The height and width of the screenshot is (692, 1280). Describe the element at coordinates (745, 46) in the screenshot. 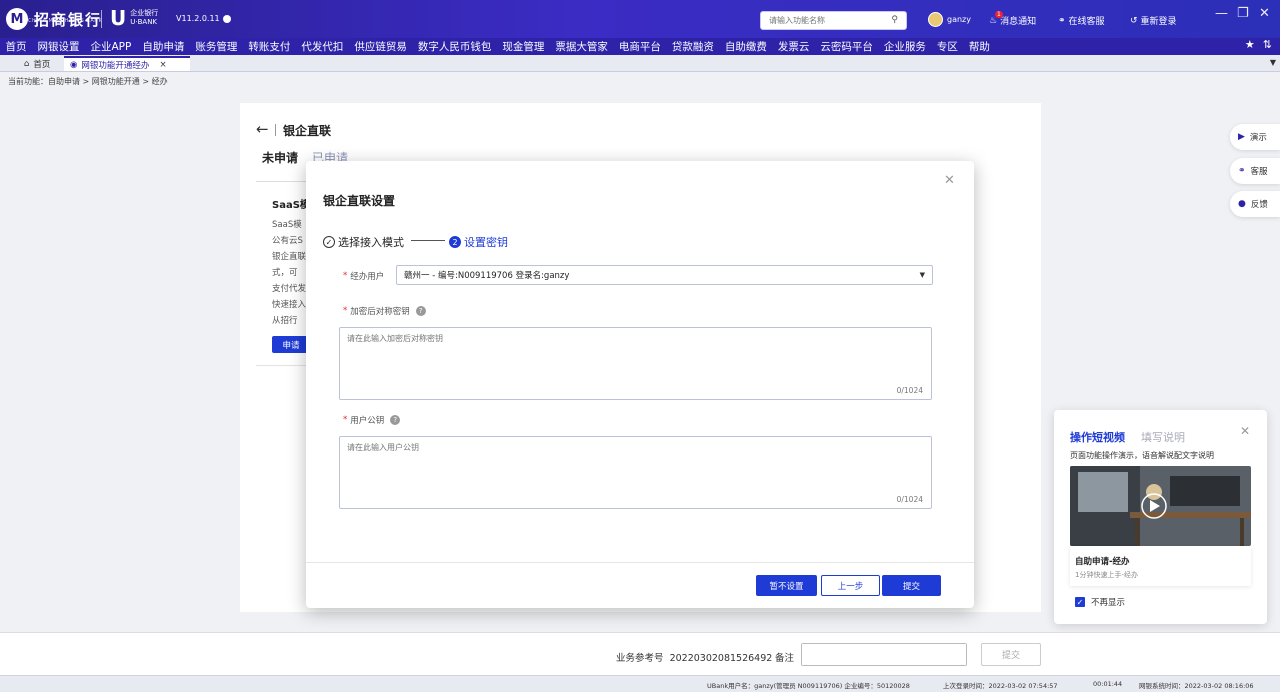

I see `menu-item-payments: 自助缴费` at that location.